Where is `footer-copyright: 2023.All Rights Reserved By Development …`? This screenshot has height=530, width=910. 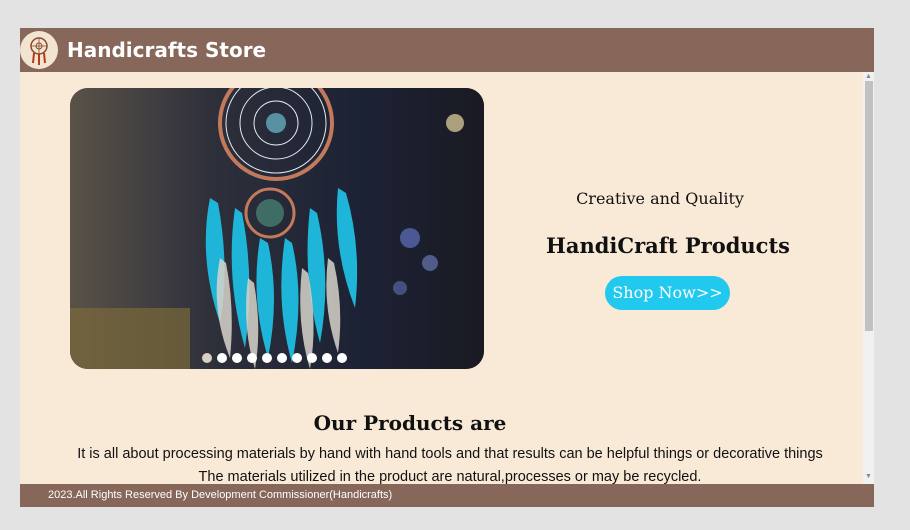
footer-copyright: 2023.All Rights Reserved By Development … is located at coordinates (220, 495).